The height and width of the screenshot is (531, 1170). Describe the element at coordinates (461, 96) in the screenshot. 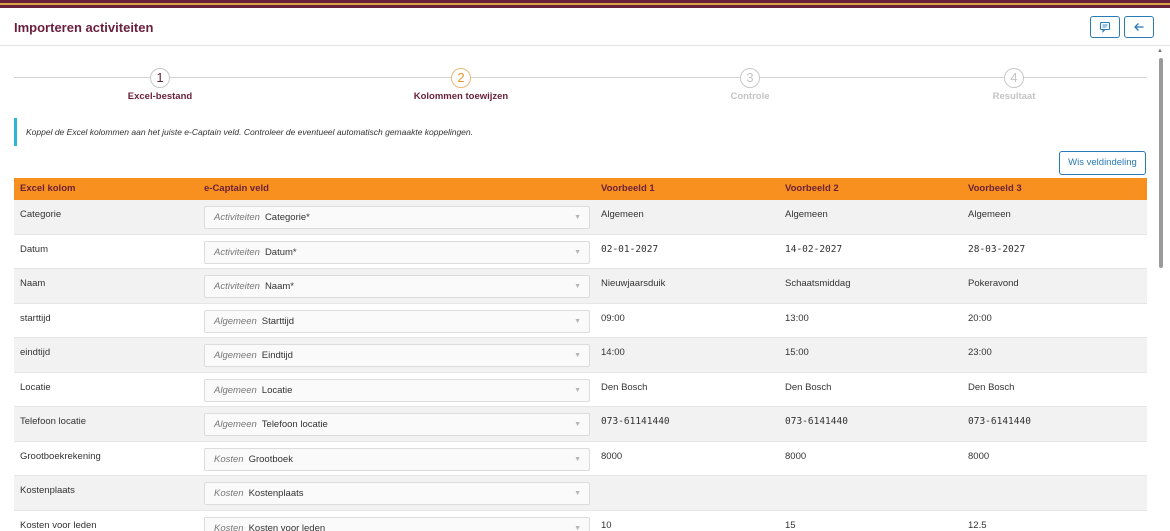

I see `step-label: Kolommen toewijzen` at that location.